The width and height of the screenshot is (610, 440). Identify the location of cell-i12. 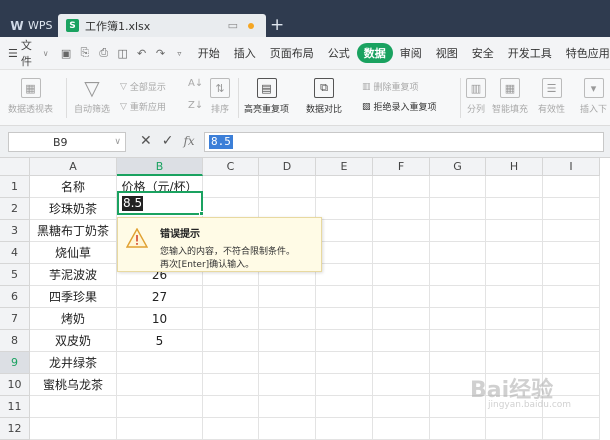
(571, 429).